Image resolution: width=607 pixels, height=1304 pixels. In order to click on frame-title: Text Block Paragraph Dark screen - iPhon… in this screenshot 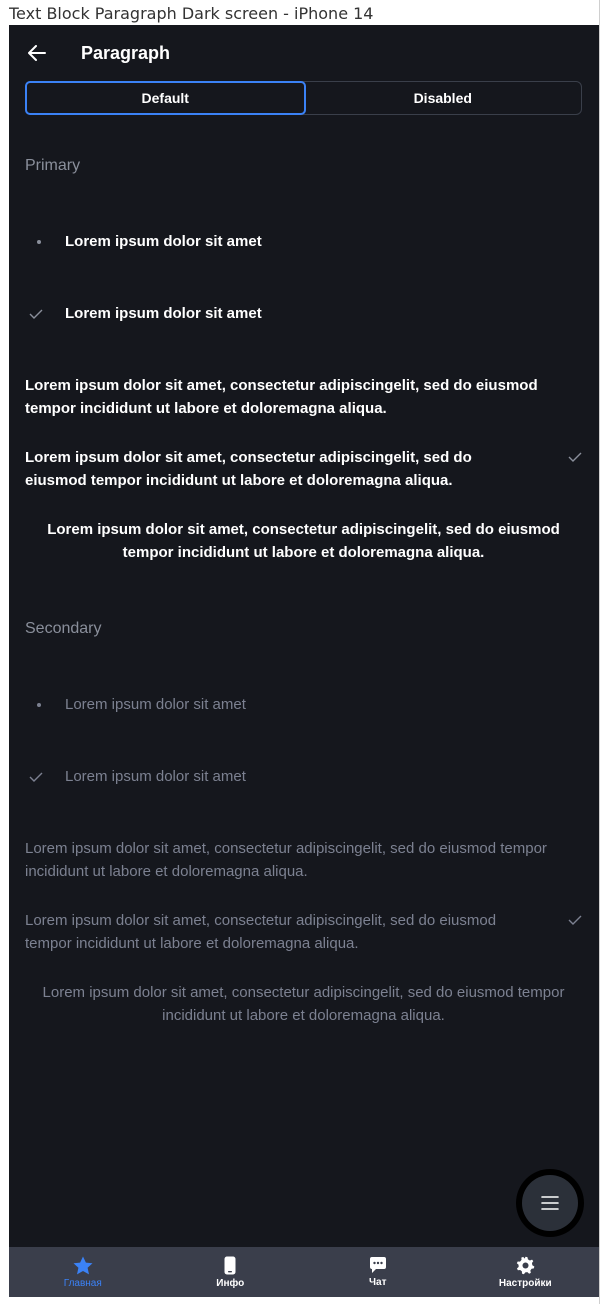, I will do `click(191, 13)`.